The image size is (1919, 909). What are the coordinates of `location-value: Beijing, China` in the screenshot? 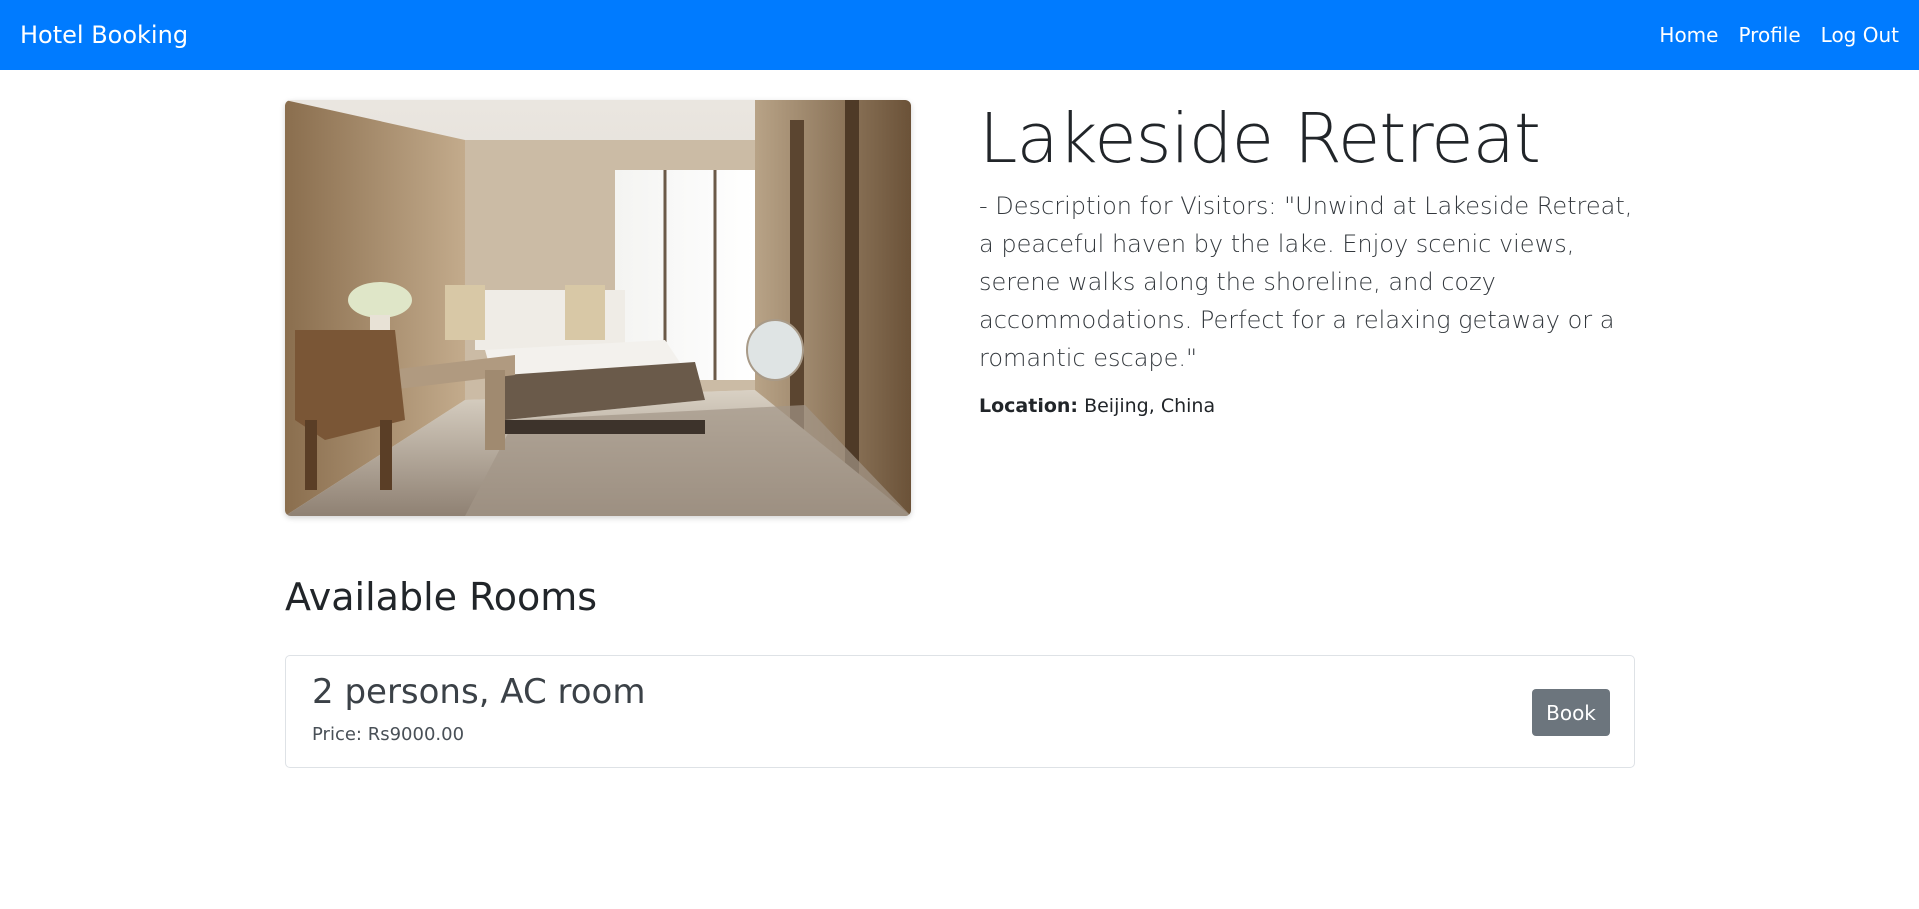 It's located at (1150, 406).